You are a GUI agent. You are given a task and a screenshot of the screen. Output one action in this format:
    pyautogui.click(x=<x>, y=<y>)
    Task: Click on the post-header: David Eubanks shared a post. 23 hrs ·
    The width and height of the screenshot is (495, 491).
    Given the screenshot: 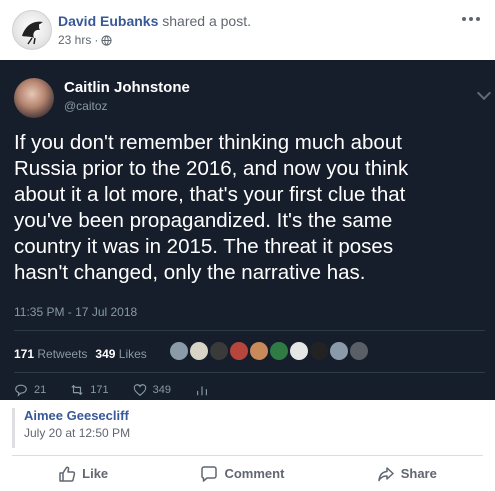 What is the action you would take?
    pyautogui.click(x=247, y=30)
    